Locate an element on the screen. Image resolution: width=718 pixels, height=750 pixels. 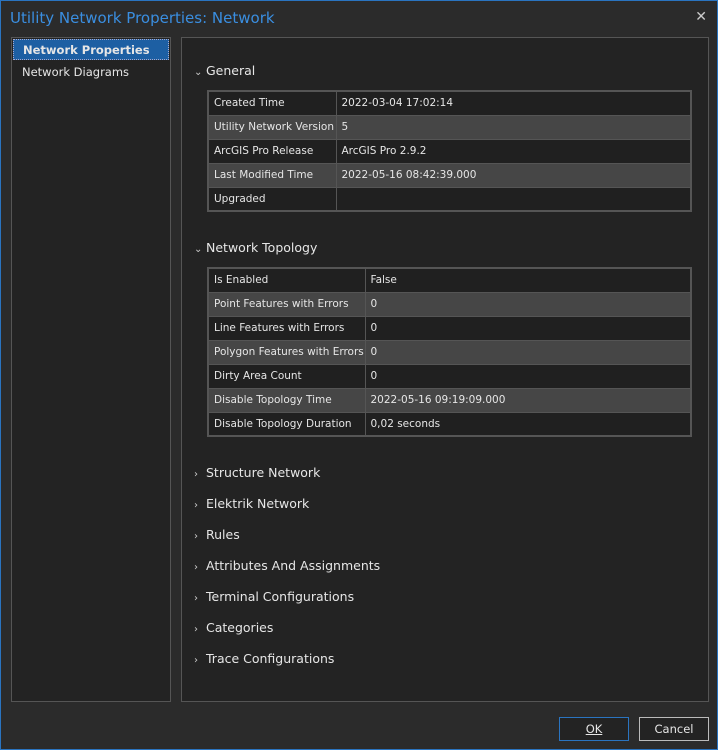
property-value: 2022-05-16 08:42:39.000 is located at coordinates (513, 175).